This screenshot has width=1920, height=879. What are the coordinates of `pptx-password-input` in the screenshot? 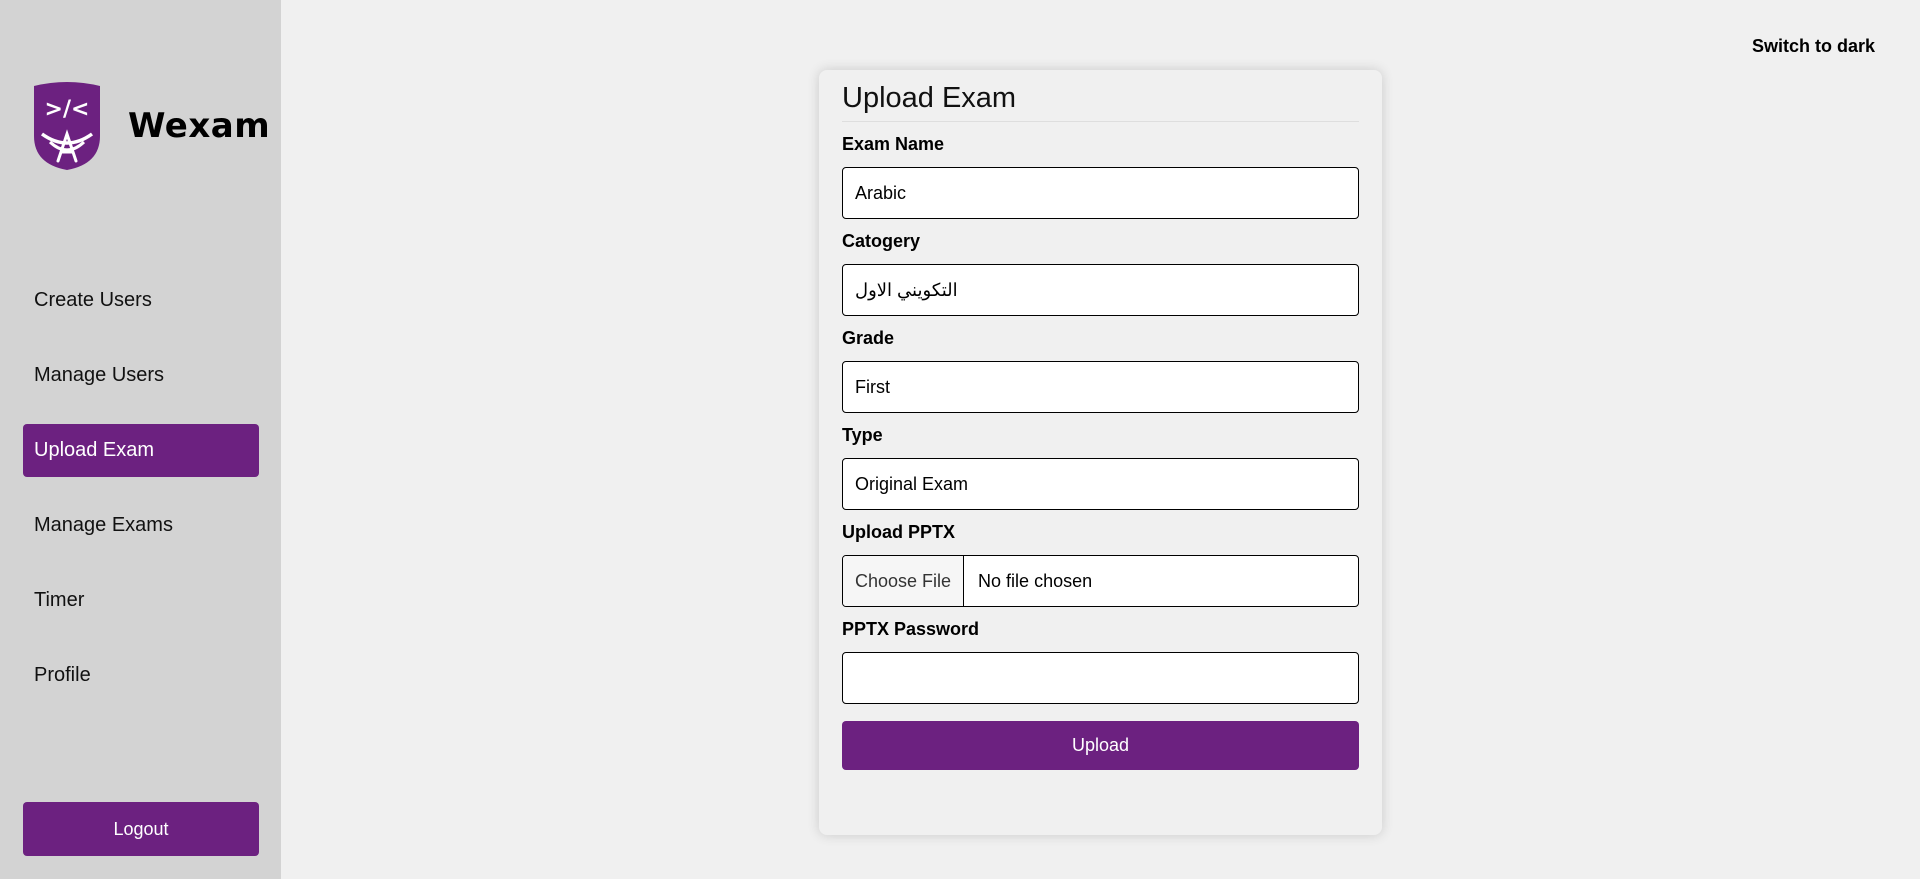 It's located at (1100, 678).